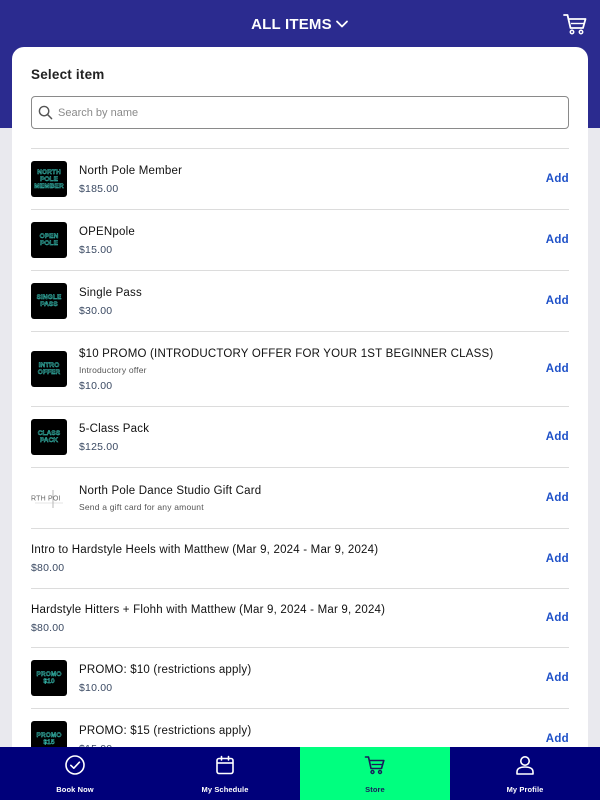 This screenshot has height=800, width=600. I want to click on item-name: Single Pass, so click(110, 292).